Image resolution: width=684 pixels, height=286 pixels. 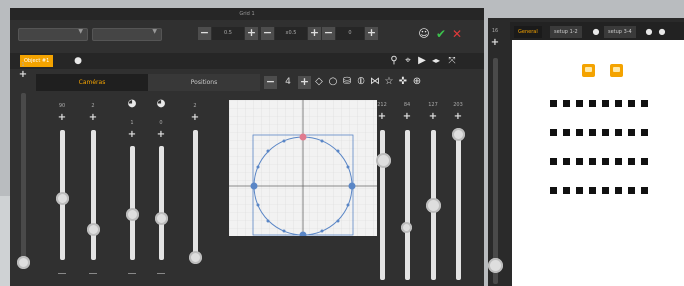 I want to click on master-right-knob, so click(x=495, y=265).